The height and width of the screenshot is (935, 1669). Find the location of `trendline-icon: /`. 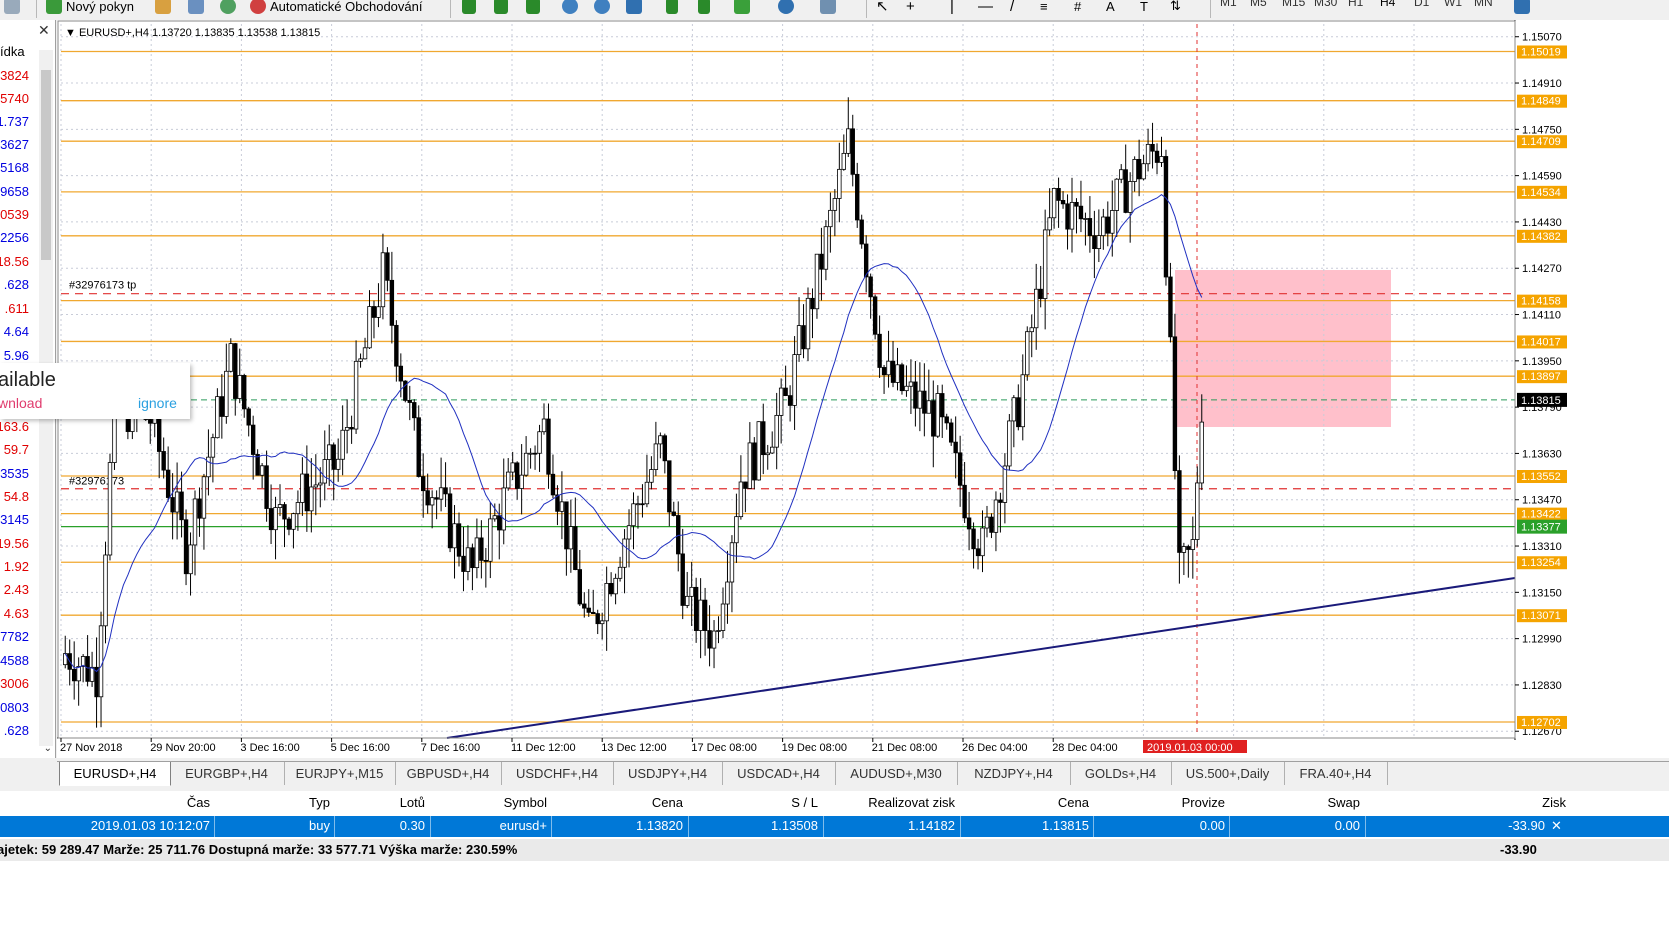

trendline-icon: / is located at coordinates (1012, 9).